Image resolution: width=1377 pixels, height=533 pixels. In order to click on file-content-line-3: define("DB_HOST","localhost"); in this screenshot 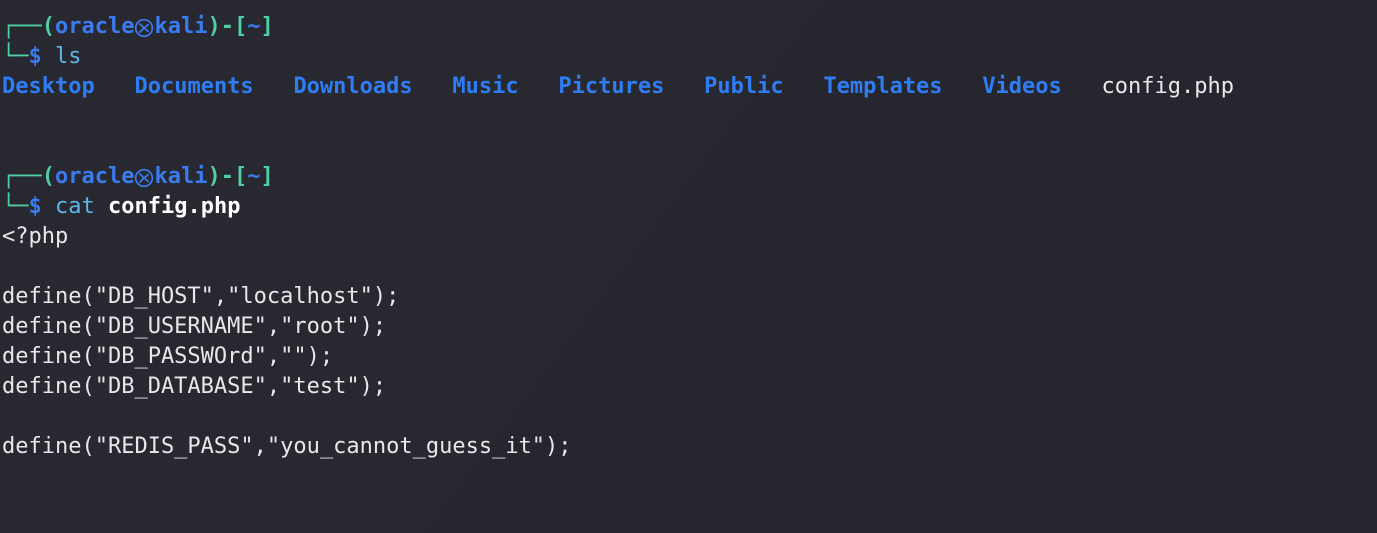, I will do `click(201, 296)`.